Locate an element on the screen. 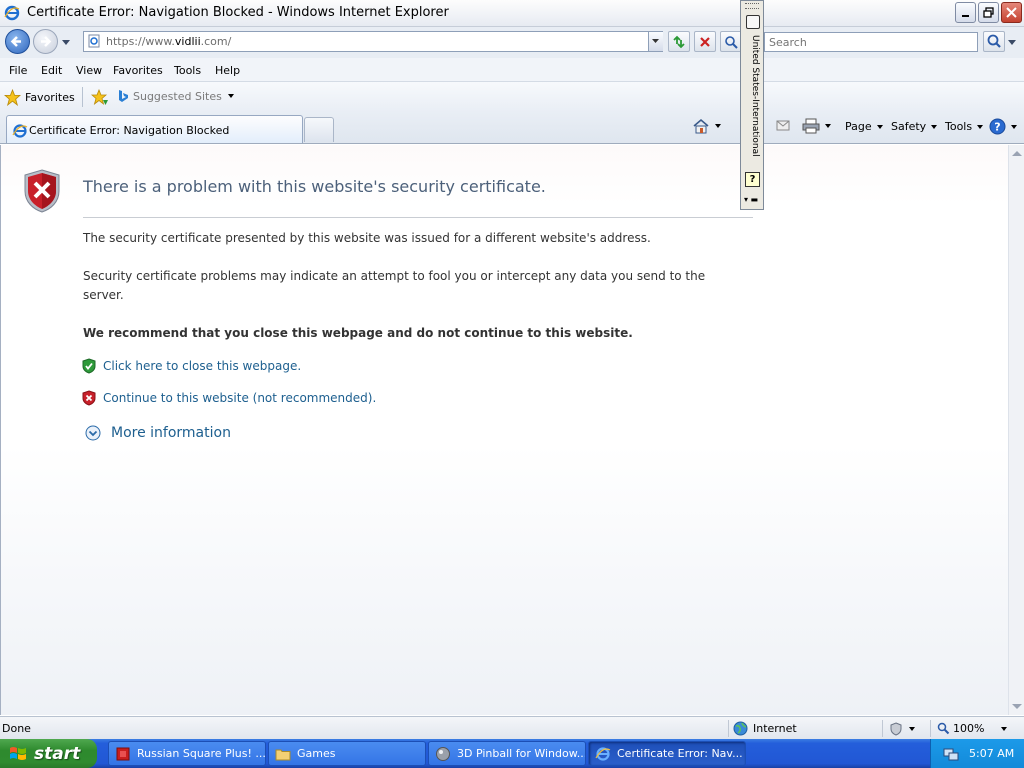  help-button: ? is located at coordinates (1003, 126).